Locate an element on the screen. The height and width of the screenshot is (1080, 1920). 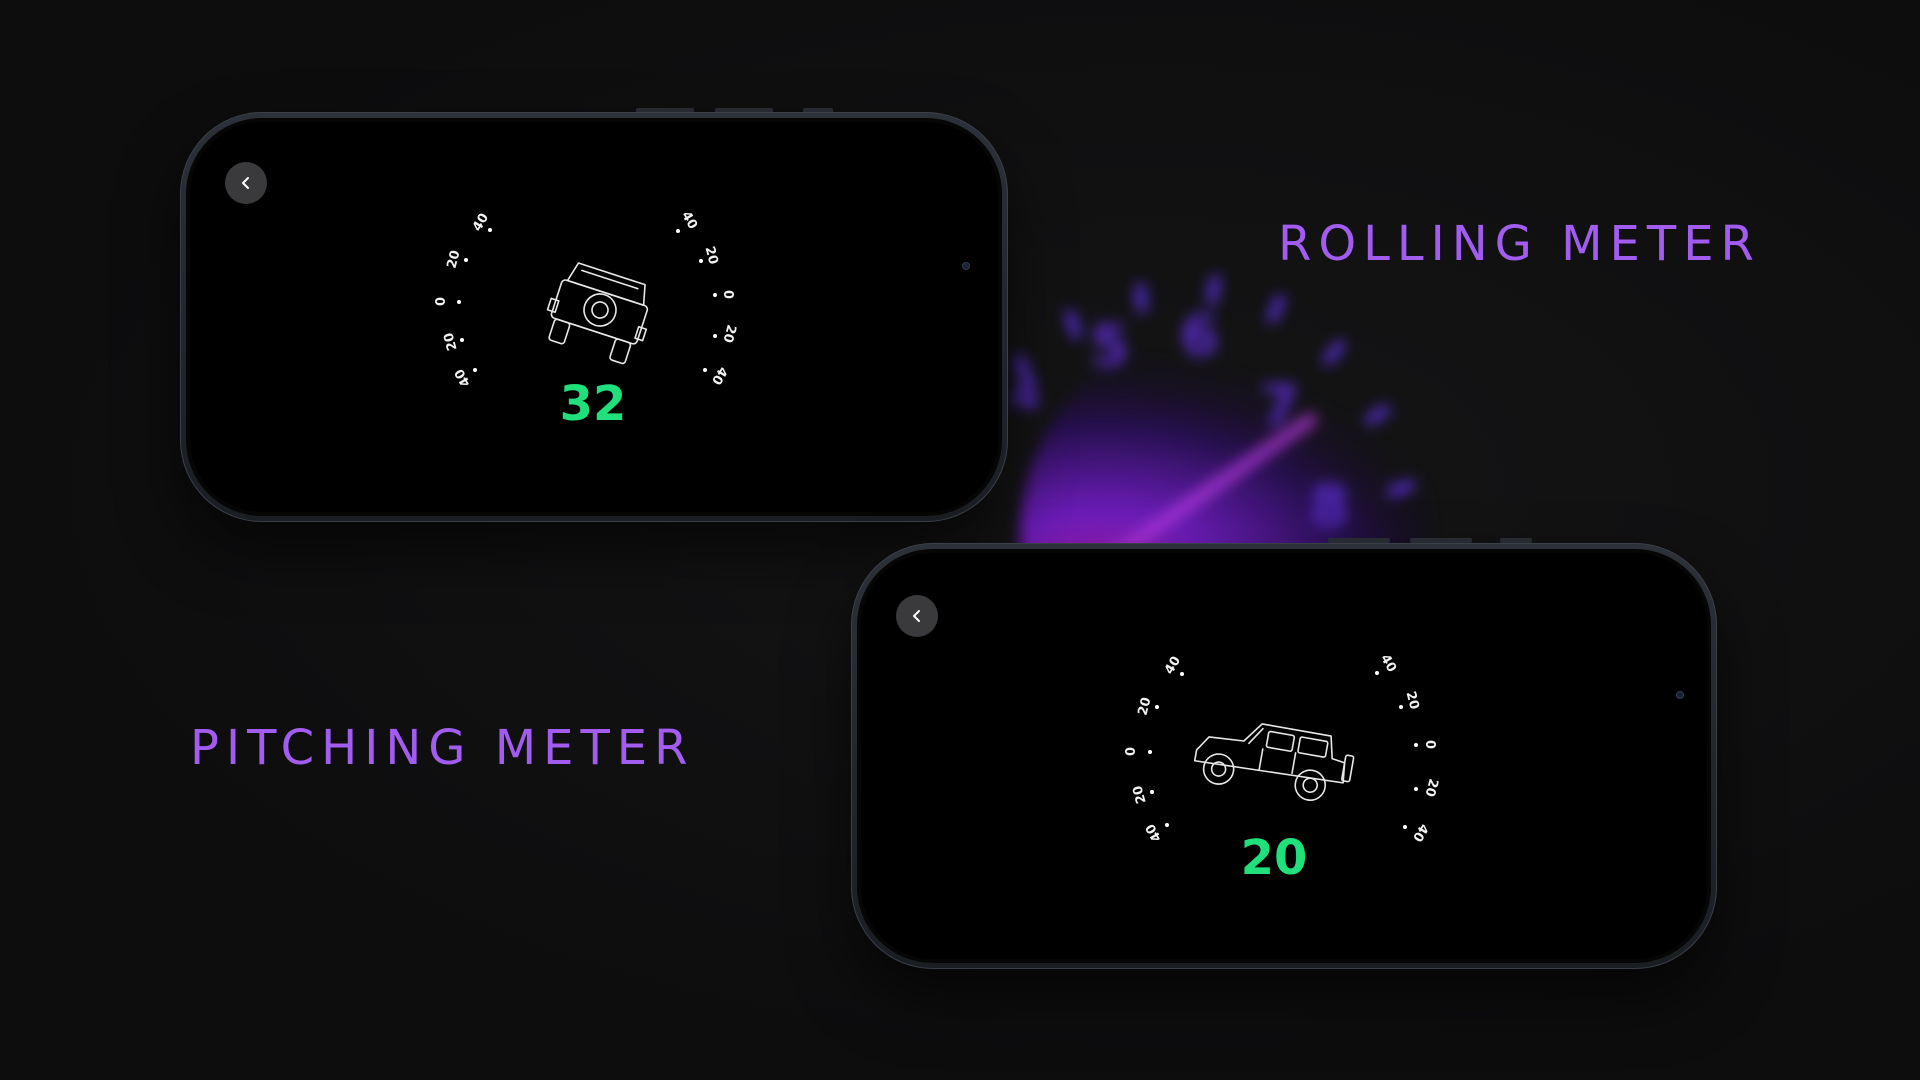
jeep-rear-view-graphic is located at coordinates (597, 313).